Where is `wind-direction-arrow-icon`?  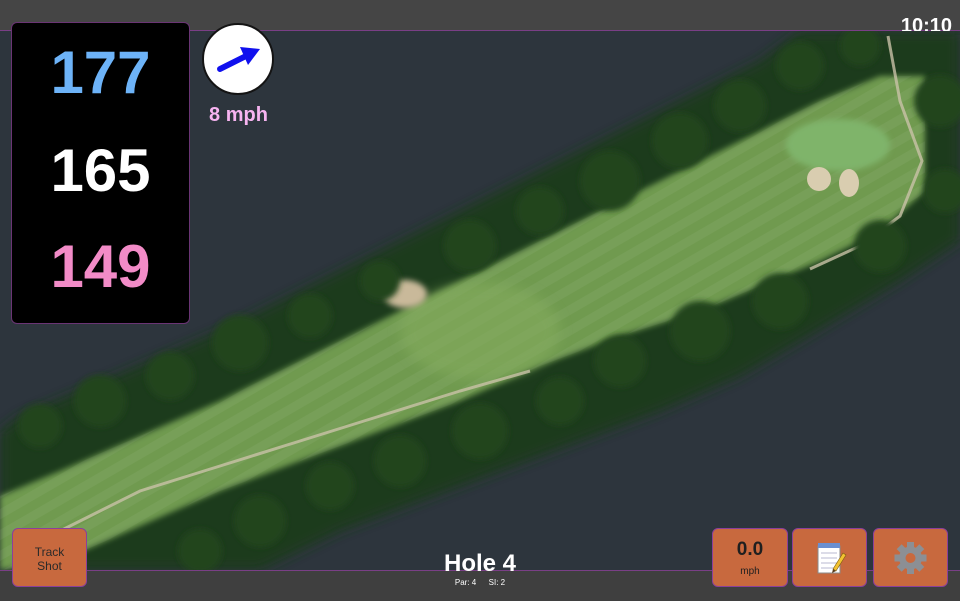
wind-direction-arrow-icon is located at coordinates (238, 59).